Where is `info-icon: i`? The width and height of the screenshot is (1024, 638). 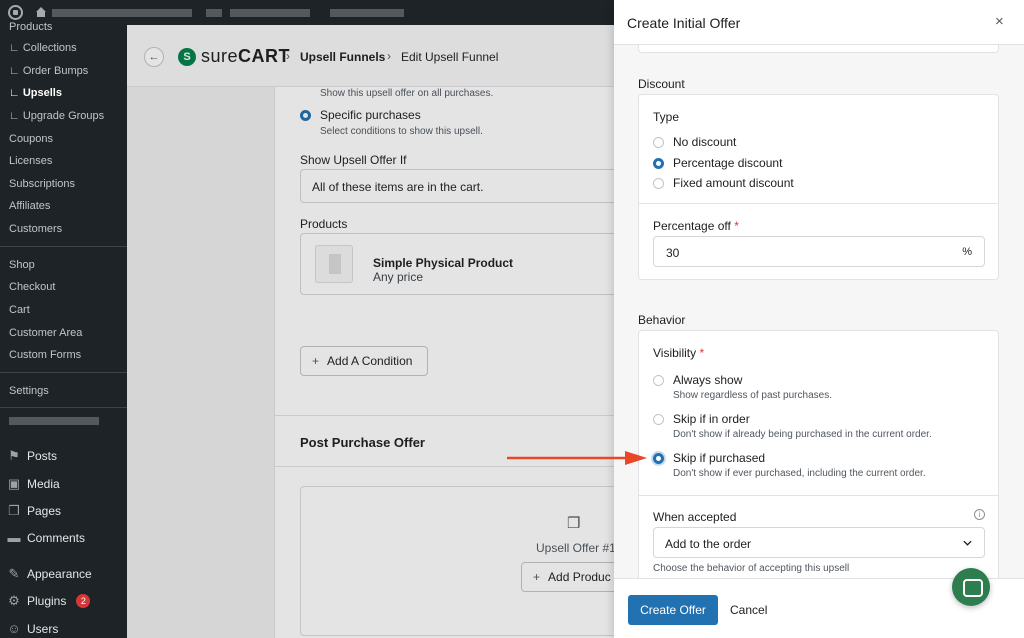 info-icon: i is located at coordinates (979, 514).